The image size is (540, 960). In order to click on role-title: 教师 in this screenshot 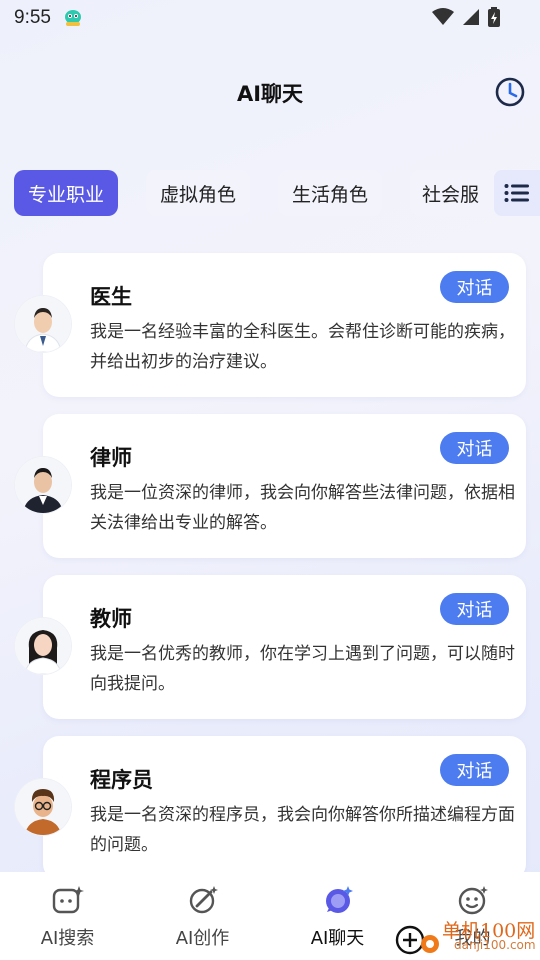, I will do `click(111, 619)`.